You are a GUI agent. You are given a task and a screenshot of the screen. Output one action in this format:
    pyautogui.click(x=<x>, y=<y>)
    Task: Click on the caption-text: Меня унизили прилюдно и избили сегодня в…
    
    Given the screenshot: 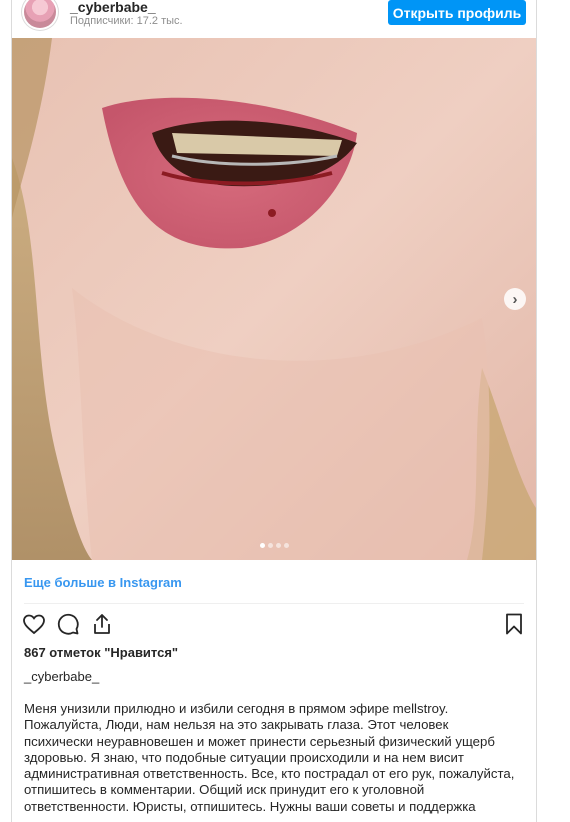 What is the action you would take?
    pyautogui.click(x=269, y=757)
    